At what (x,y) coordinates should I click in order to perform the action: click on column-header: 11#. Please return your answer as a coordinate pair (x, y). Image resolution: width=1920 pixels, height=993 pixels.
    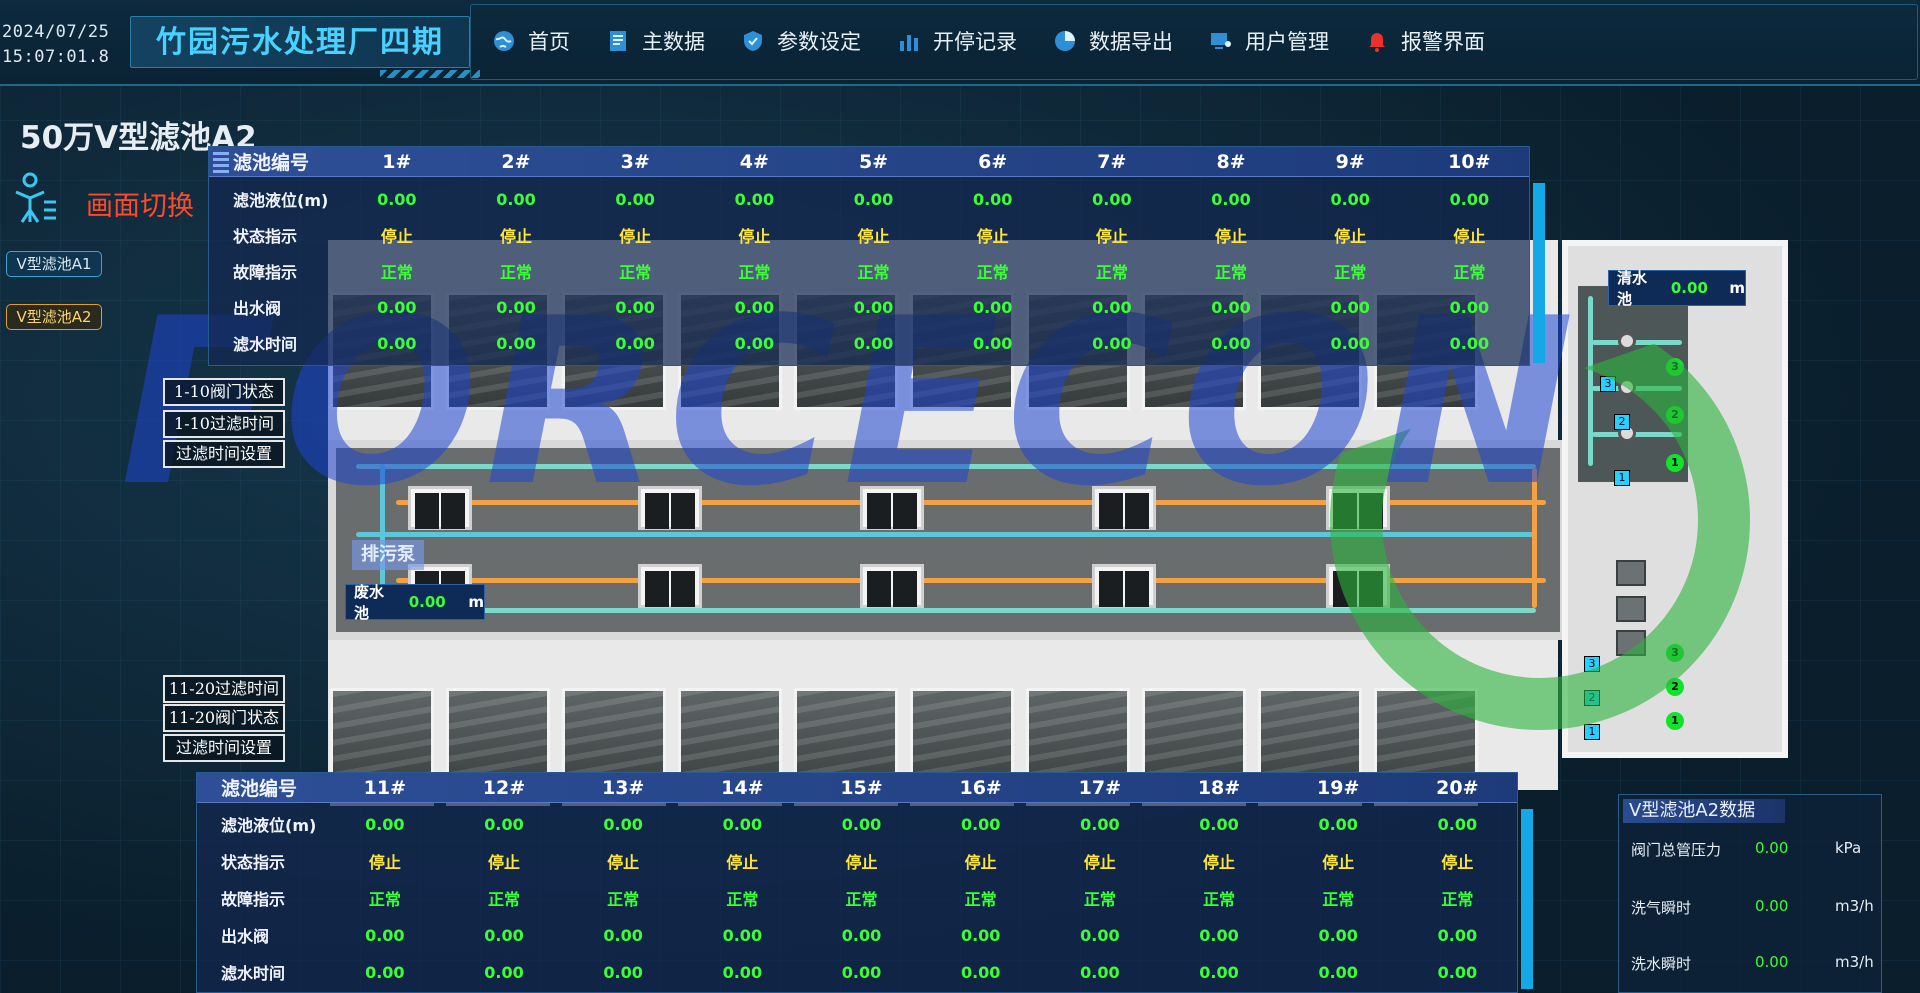
    Looking at the image, I should click on (384, 787).